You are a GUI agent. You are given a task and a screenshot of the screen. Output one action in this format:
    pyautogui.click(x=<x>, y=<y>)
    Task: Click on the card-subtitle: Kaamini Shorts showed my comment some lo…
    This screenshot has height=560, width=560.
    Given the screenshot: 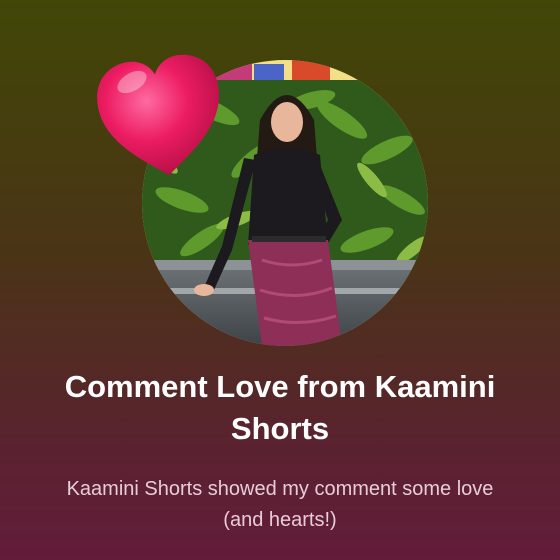 What is the action you would take?
    pyautogui.click(x=280, y=504)
    